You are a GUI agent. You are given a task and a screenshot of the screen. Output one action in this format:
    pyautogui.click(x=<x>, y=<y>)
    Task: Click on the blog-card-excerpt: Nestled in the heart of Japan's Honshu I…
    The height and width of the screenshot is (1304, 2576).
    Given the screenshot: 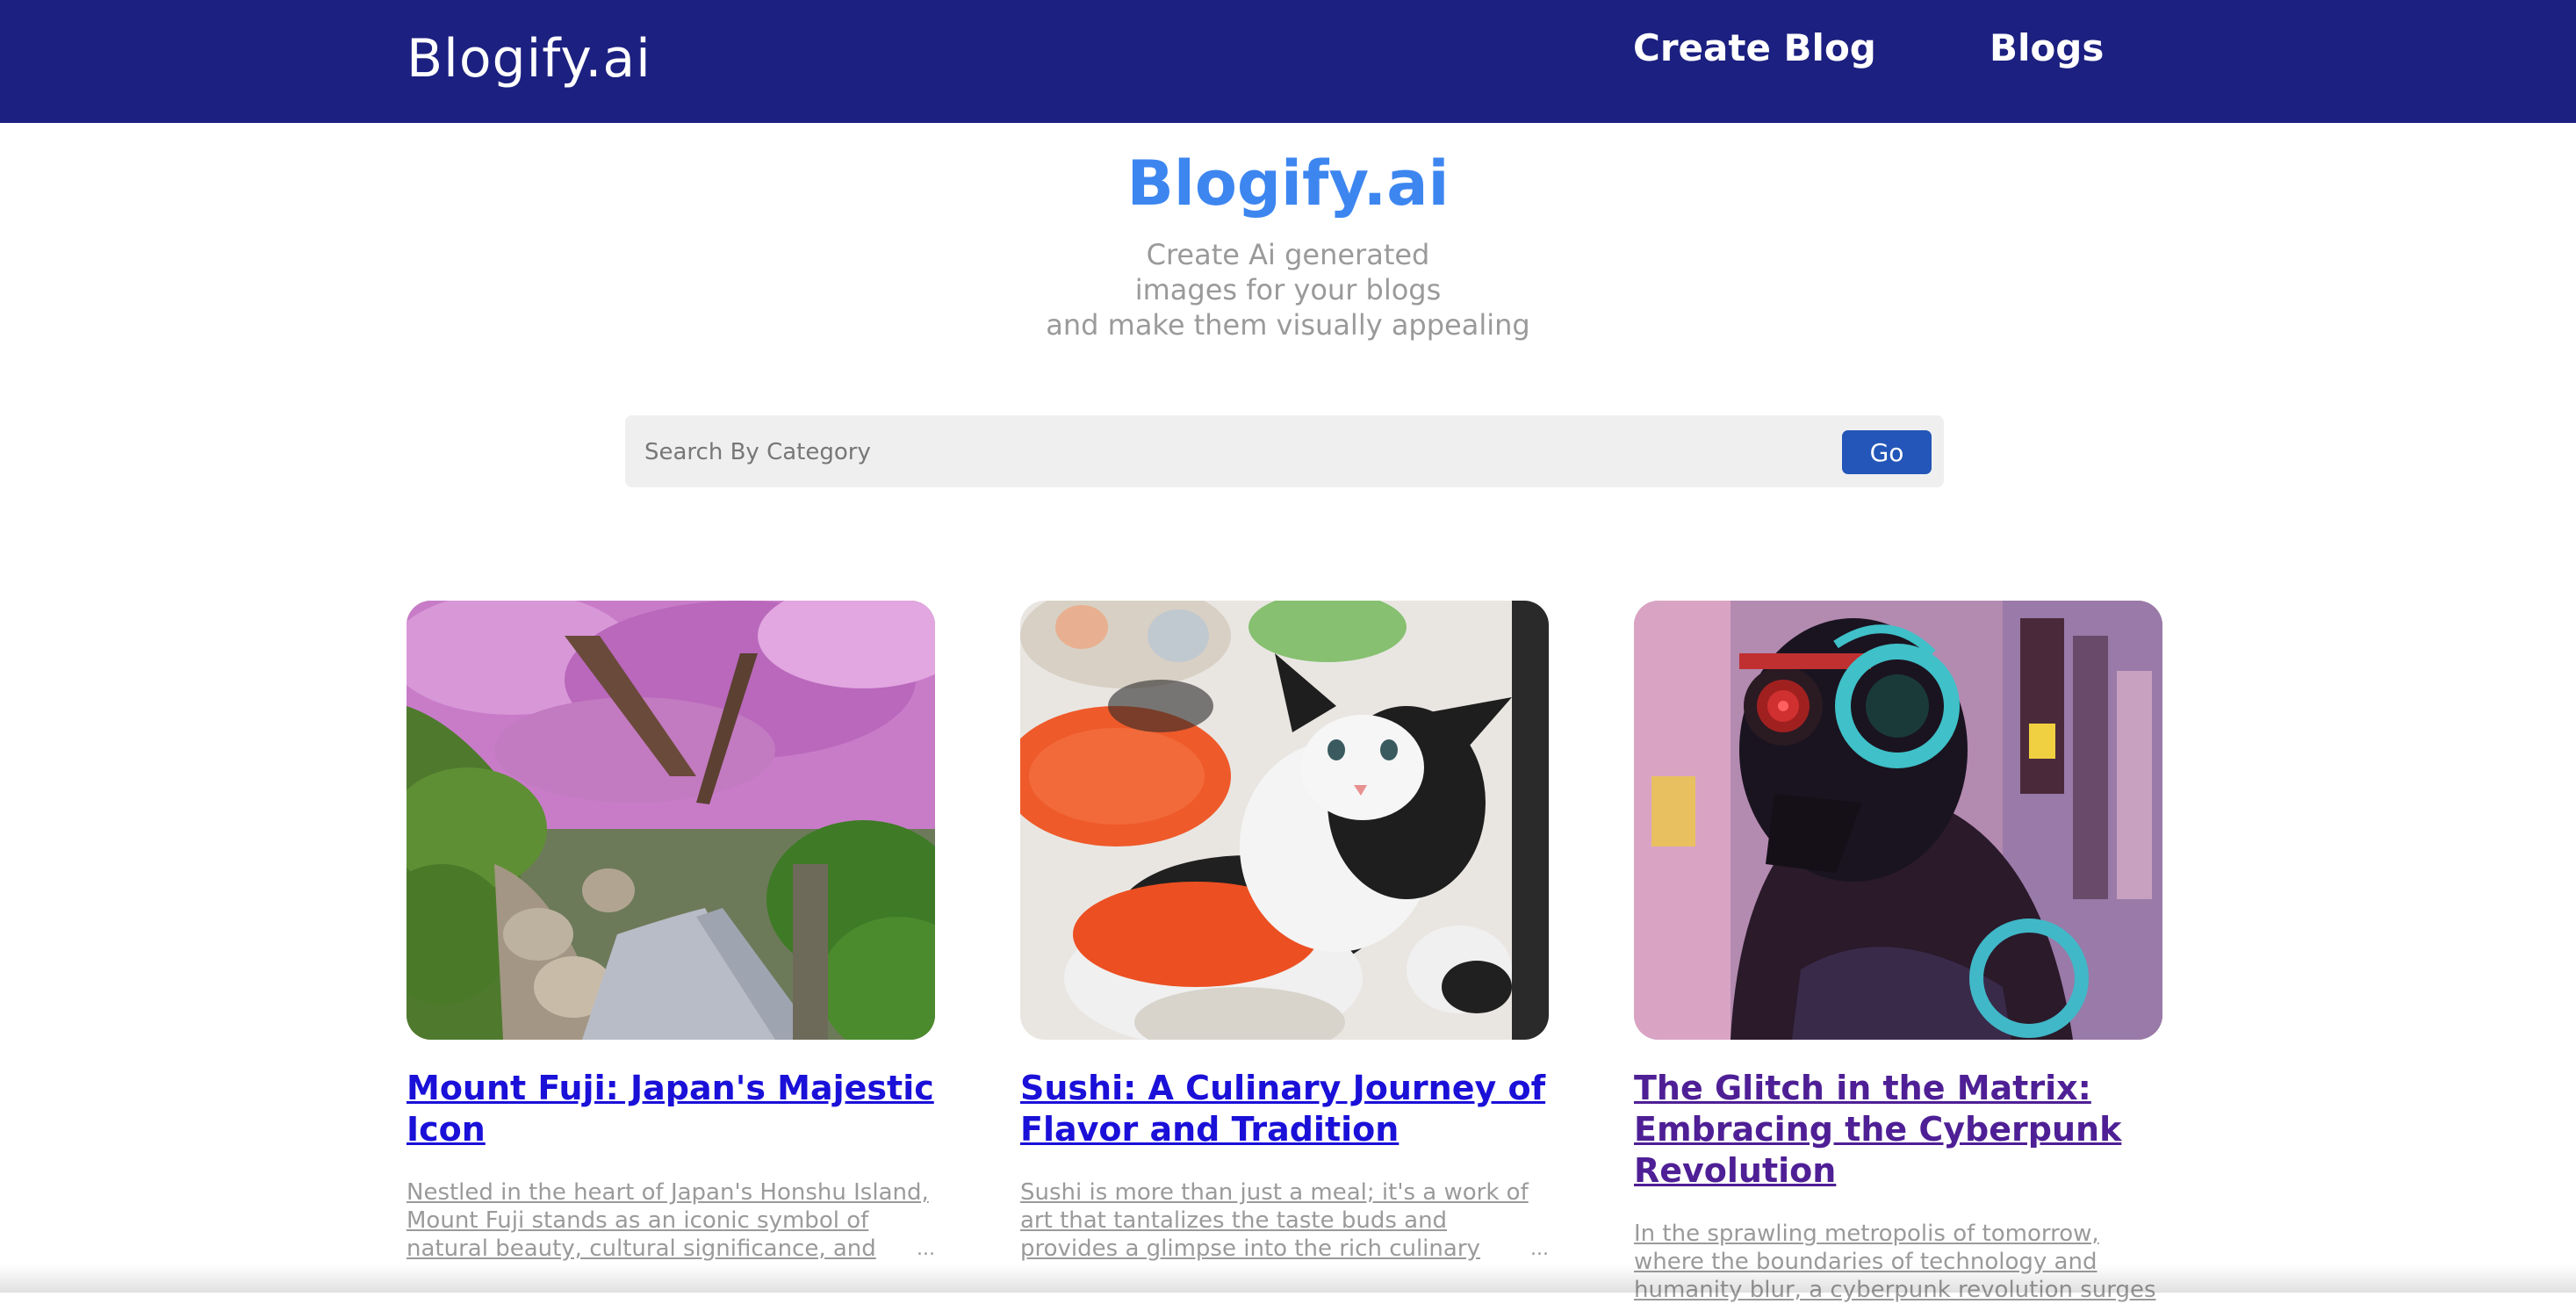 What is the action you would take?
    pyautogui.click(x=671, y=1220)
    